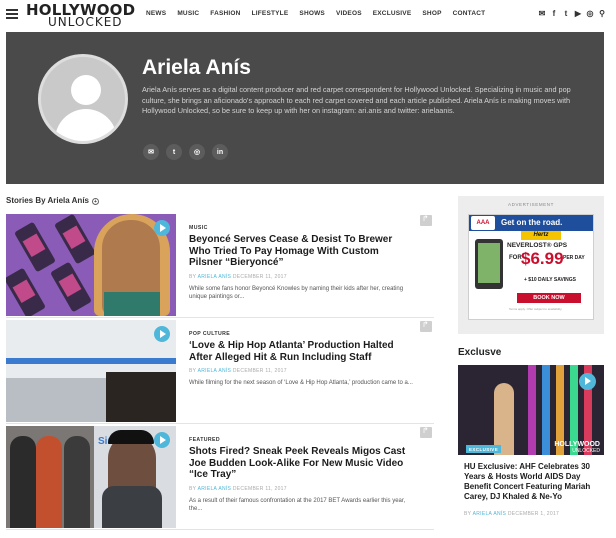  What do you see at coordinates (531, 410) in the screenshot?
I see `exclusive-thumbnail: EXCLUSIVE HOLLYWOOD UNLOCKED` at bounding box center [531, 410].